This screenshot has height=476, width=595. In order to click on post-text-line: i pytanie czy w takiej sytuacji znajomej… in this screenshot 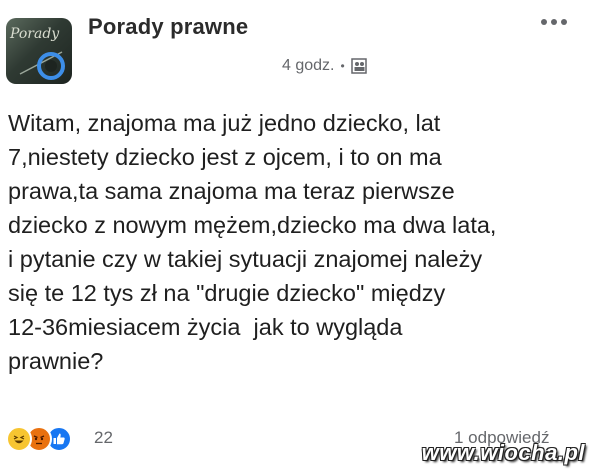, I will do `click(245, 259)`.